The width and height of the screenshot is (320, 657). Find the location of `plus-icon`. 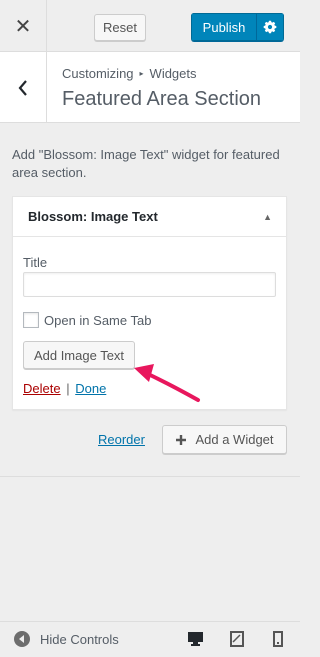

plus-icon is located at coordinates (181, 439).